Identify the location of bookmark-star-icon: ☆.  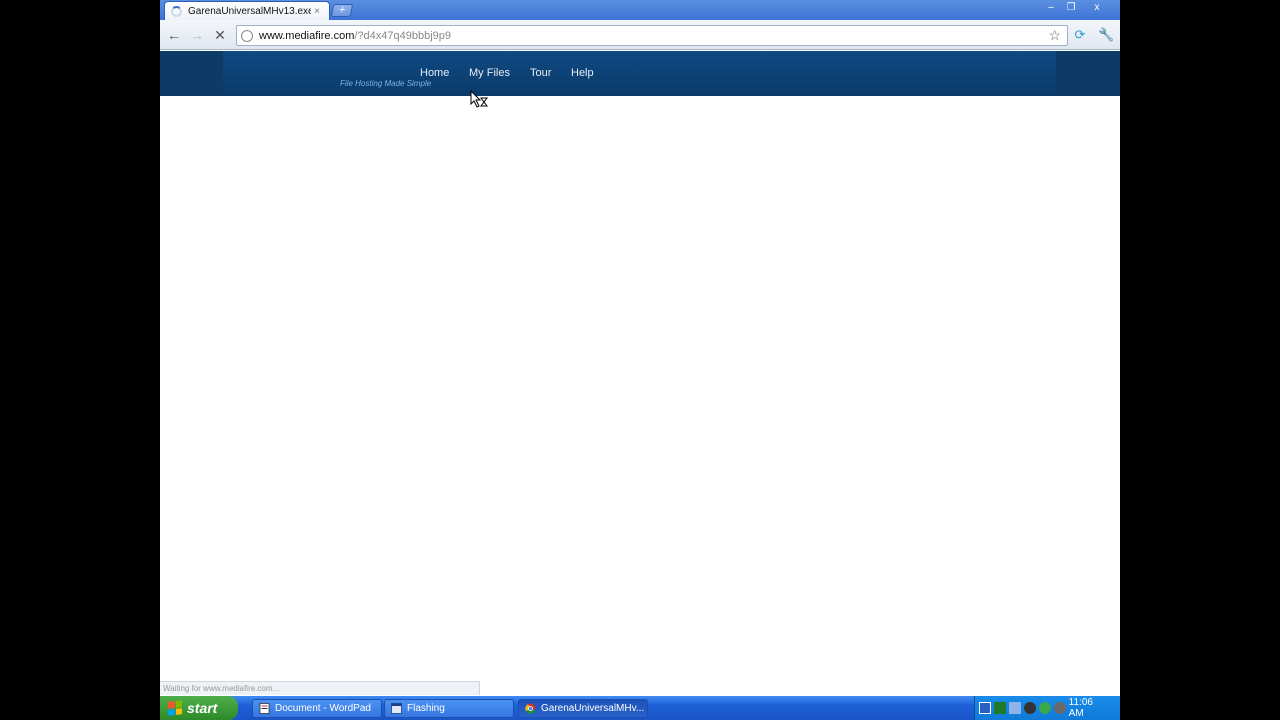
(1054, 35).